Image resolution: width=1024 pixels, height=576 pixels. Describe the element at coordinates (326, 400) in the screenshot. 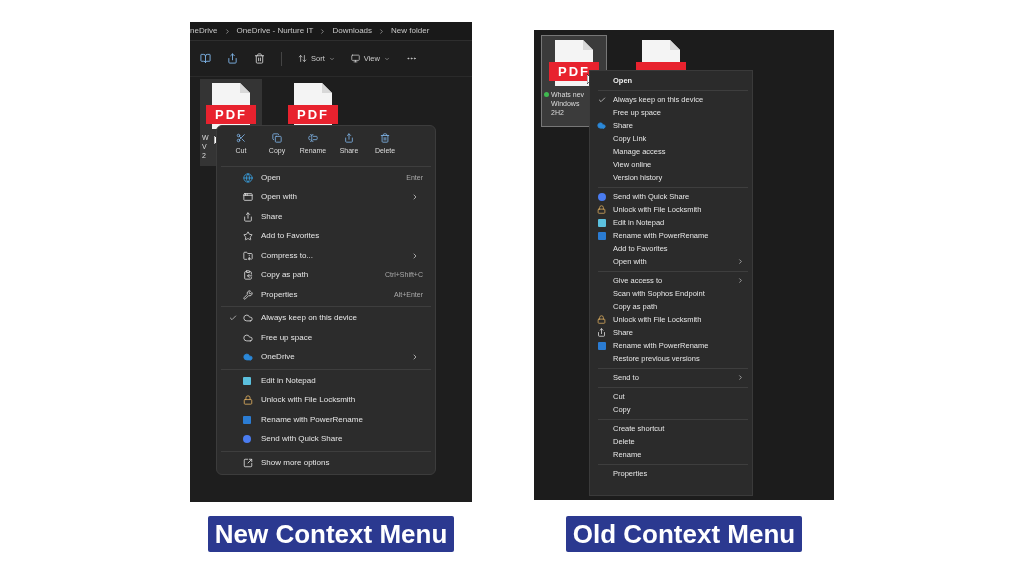

I see `menu-item: Unlock with File Locksmith` at that location.